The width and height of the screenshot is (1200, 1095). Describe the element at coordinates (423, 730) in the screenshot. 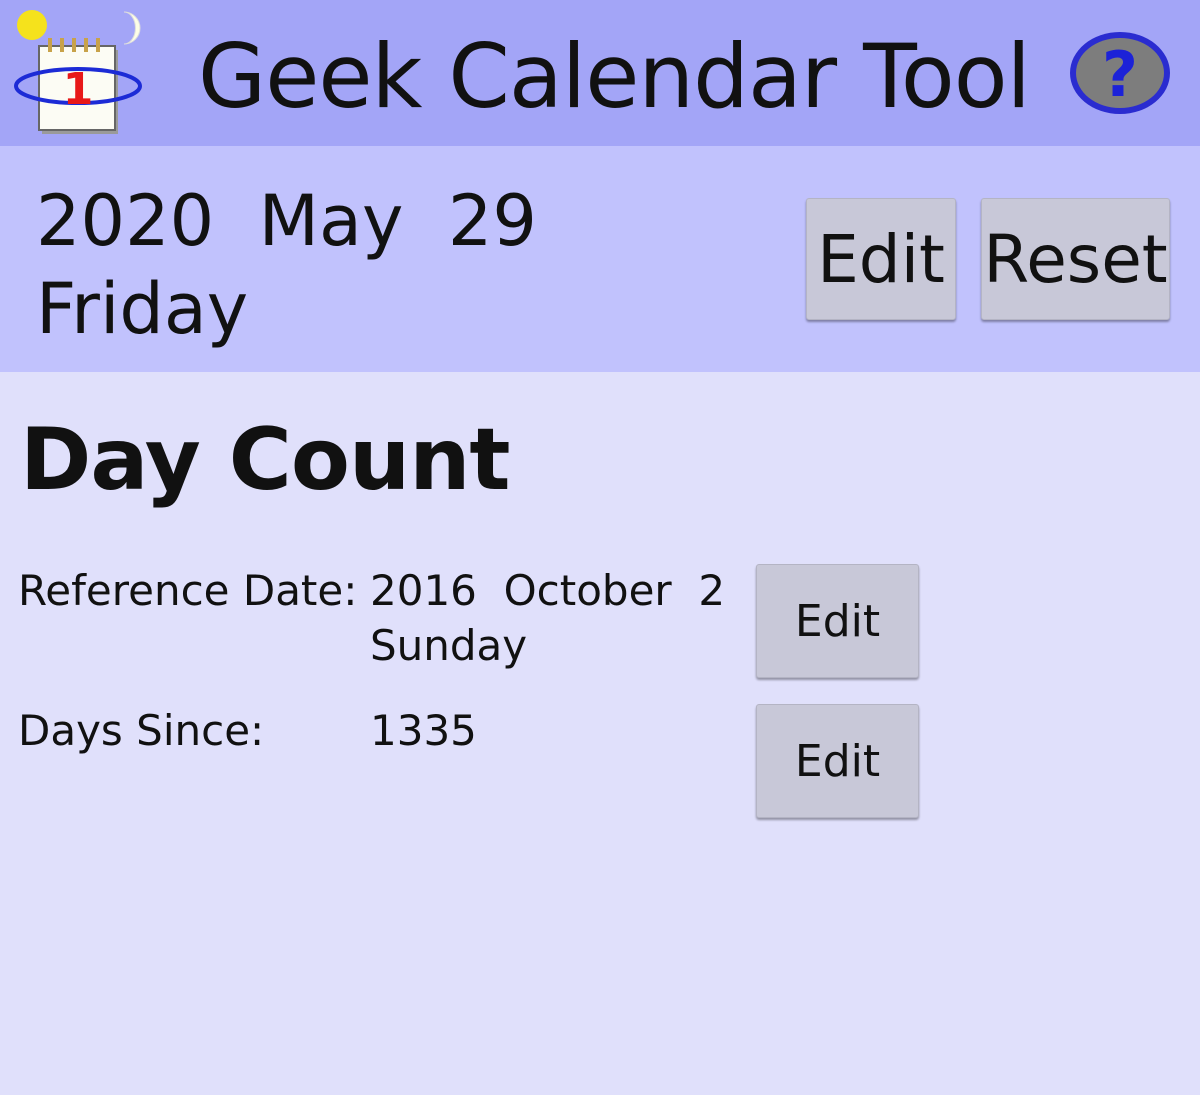

I see `days-since-value: 1335` at that location.